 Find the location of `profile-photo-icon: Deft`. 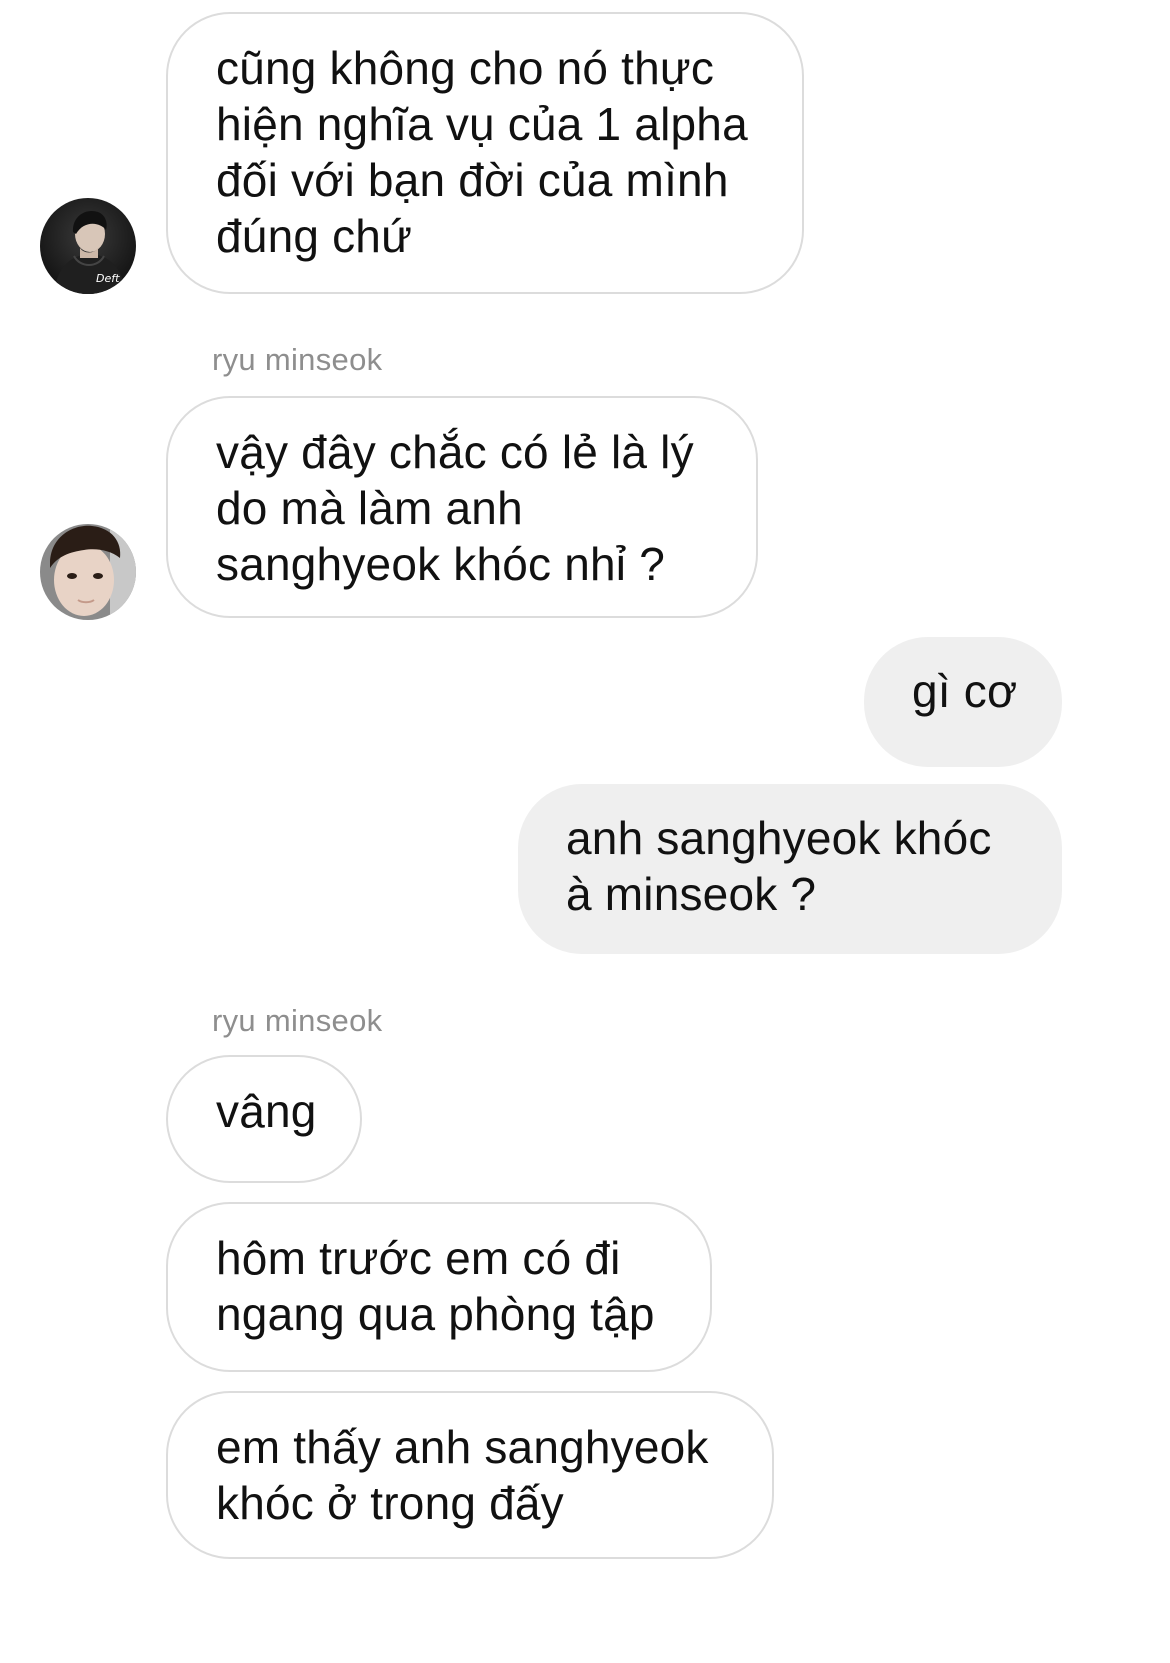

profile-photo-icon: Deft is located at coordinates (88, 246).